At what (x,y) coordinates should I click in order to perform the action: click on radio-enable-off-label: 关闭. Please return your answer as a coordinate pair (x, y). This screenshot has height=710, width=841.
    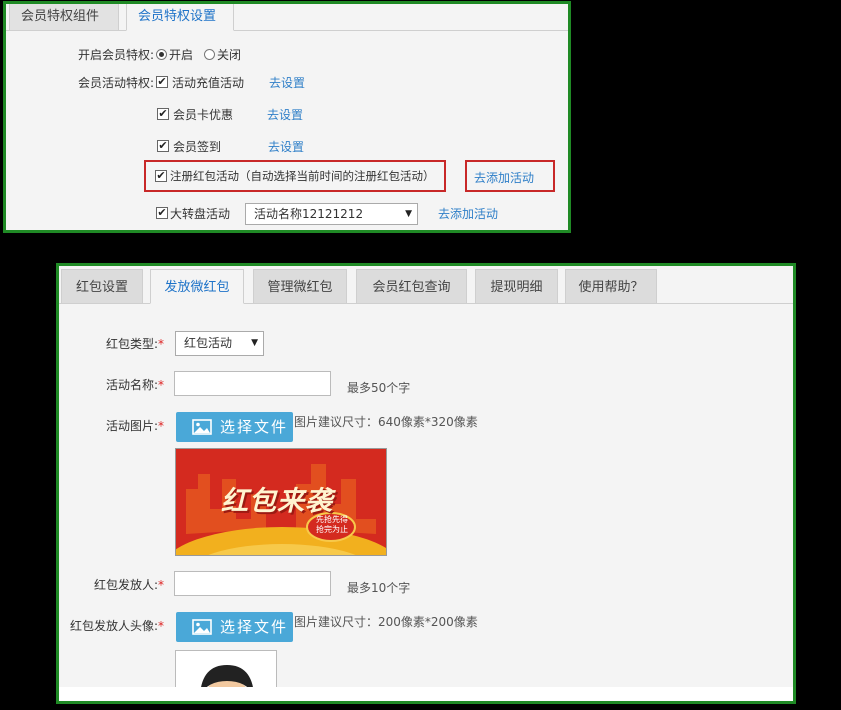
    Looking at the image, I should click on (229, 55).